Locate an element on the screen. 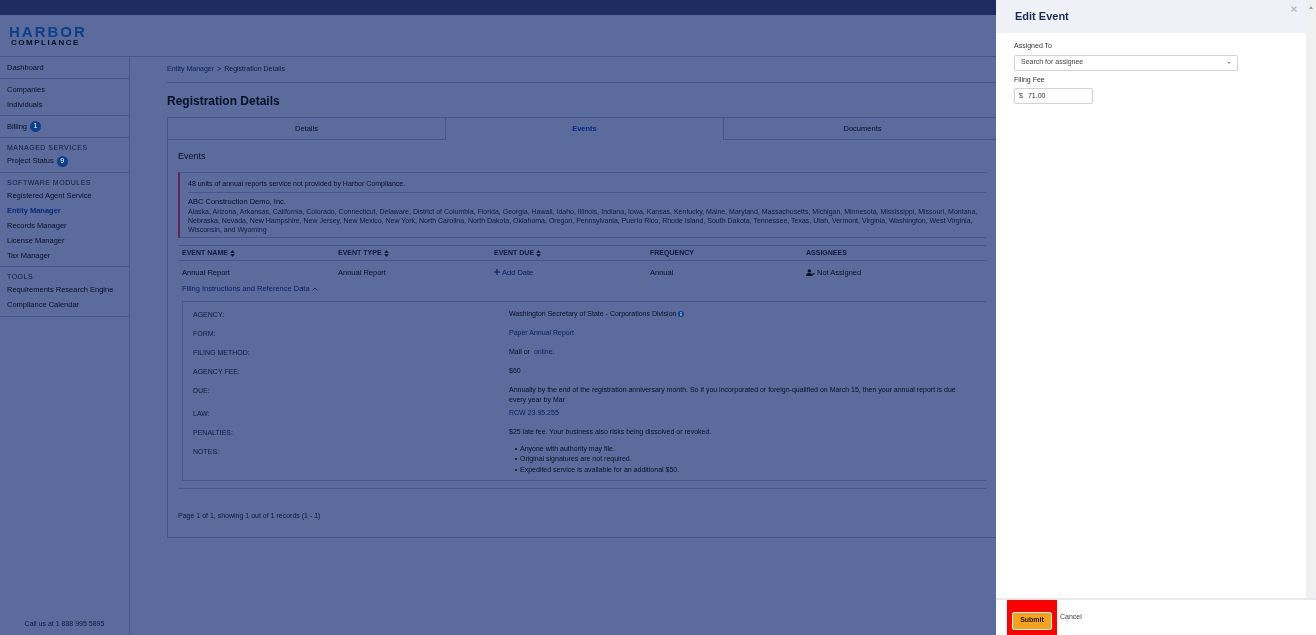  logo-text: HARBOR is located at coordinates (48, 31).